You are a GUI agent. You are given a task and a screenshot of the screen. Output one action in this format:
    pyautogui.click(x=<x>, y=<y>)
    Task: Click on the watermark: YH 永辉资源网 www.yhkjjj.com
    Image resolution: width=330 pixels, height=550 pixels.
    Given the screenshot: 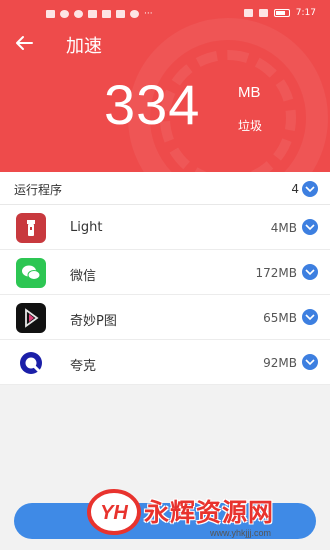 What is the action you would take?
    pyautogui.click(x=204, y=518)
    